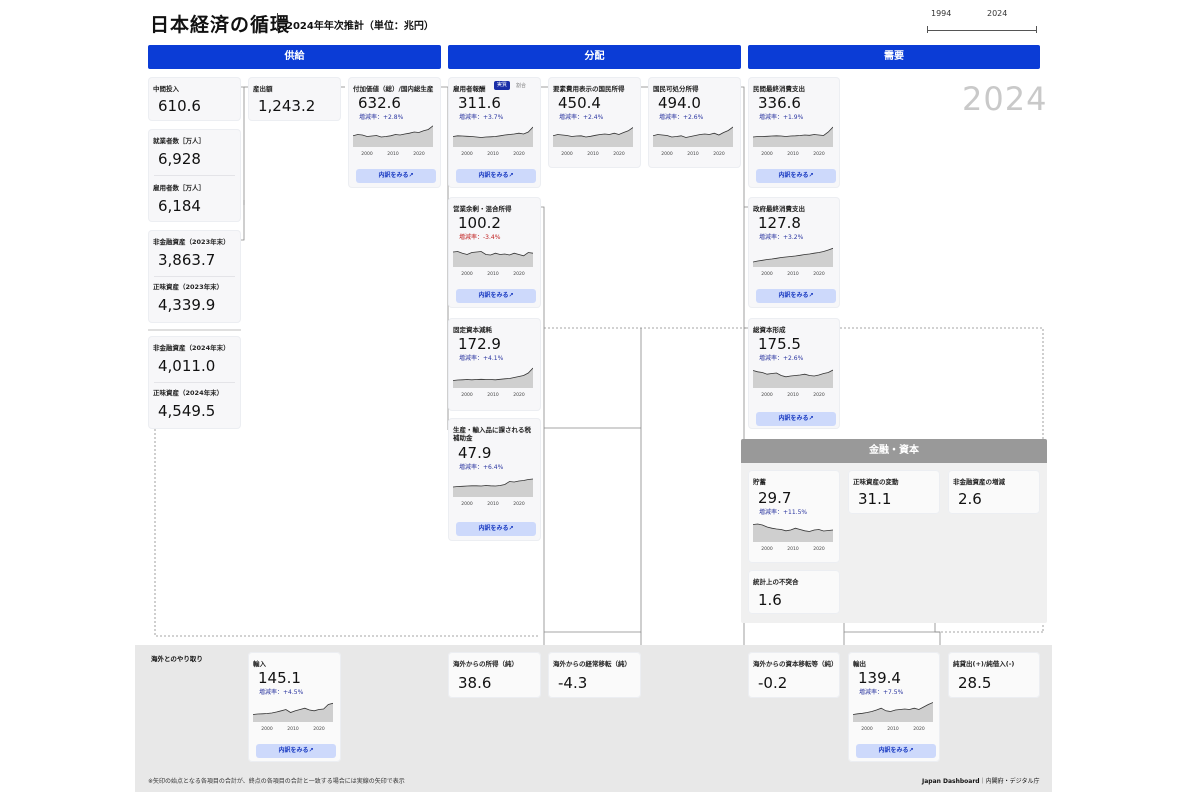 This screenshot has width=1200, height=800. What do you see at coordinates (573, 683) in the screenshot?
I see `card-value: -4.3` at bounding box center [573, 683].